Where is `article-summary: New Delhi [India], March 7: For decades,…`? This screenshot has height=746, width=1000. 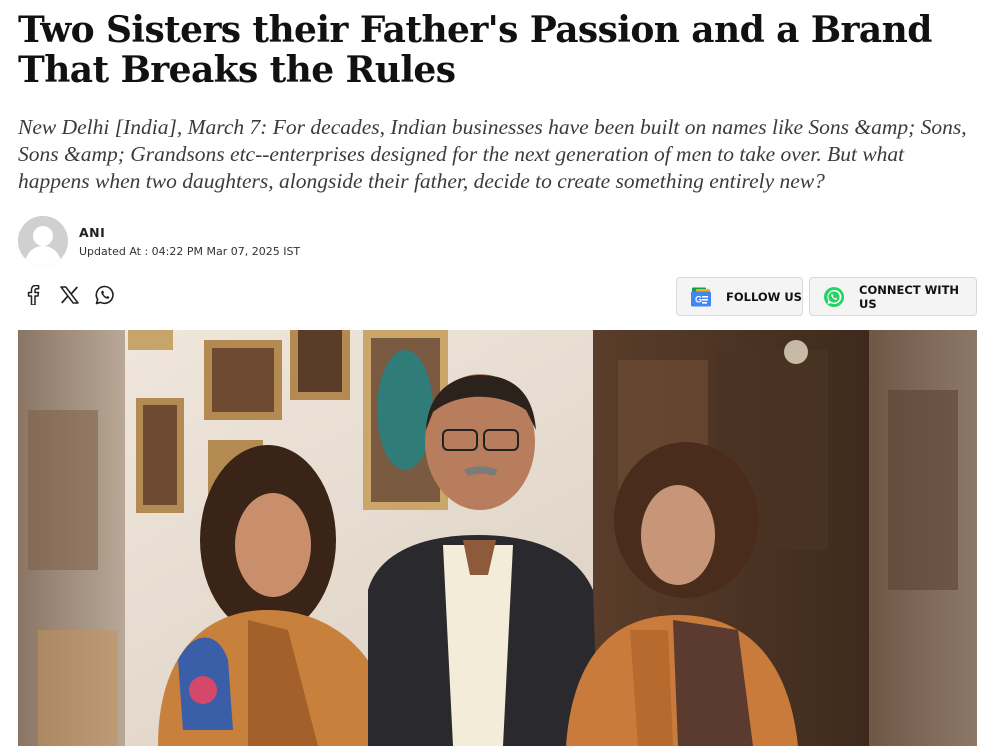
article-summary: New Delhi [India], March 7: For decades,… is located at coordinates (492, 154).